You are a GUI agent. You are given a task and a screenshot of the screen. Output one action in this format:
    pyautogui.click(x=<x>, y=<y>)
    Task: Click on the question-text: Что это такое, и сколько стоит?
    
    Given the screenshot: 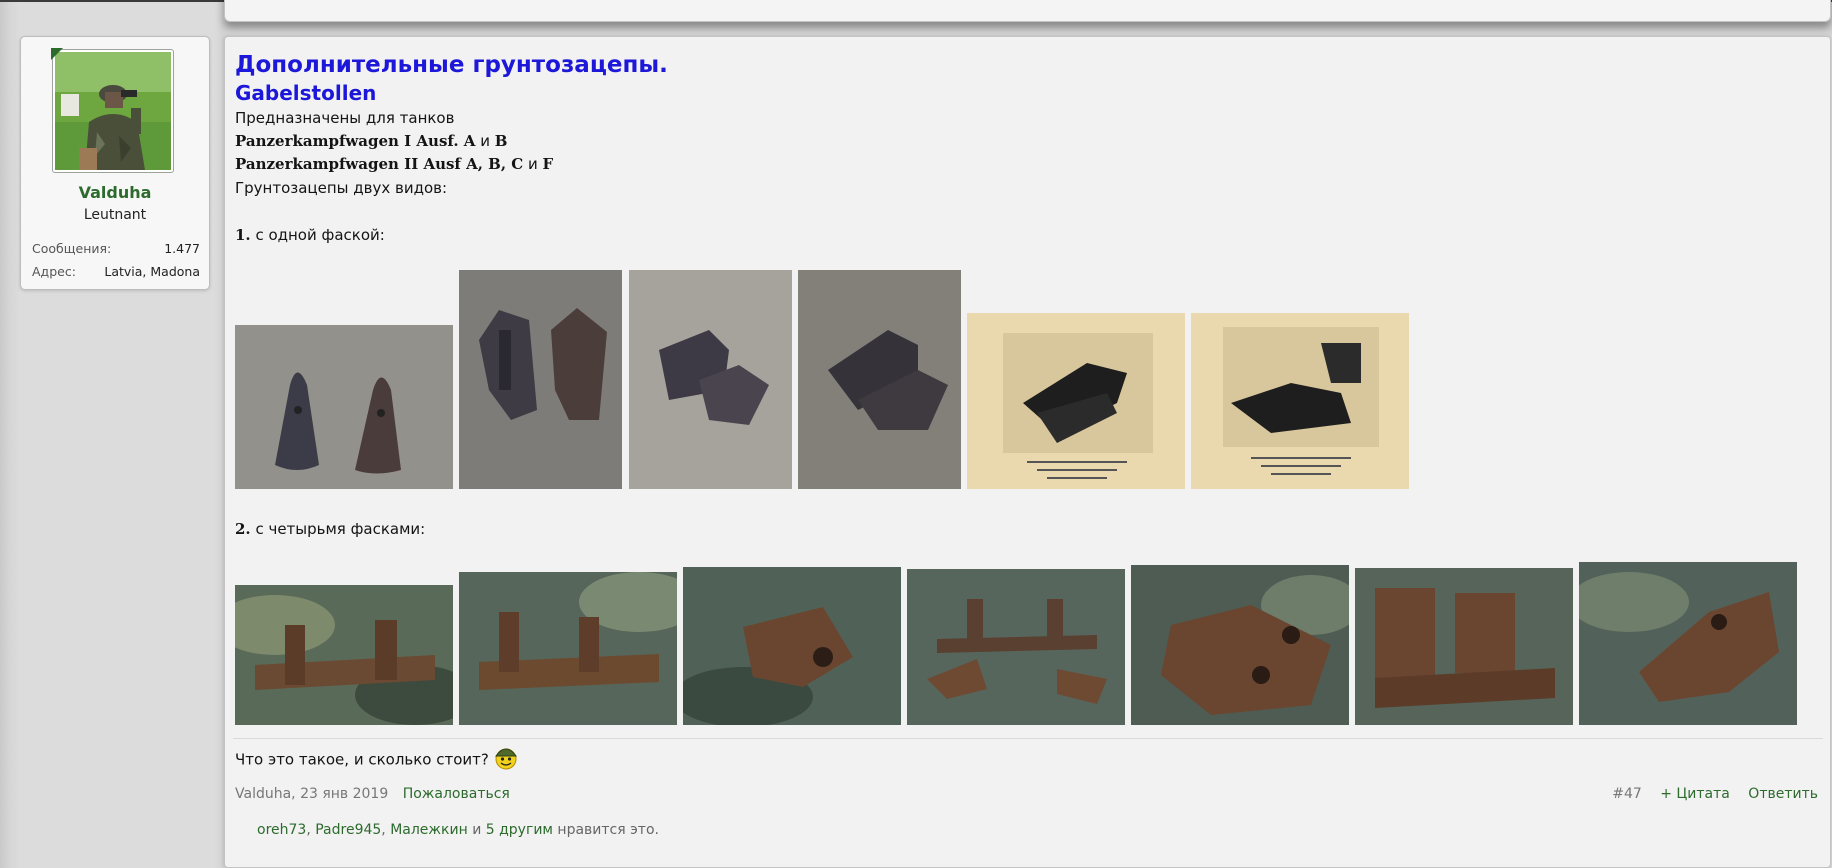 What is the action you would take?
    pyautogui.click(x=362, y=759)
    